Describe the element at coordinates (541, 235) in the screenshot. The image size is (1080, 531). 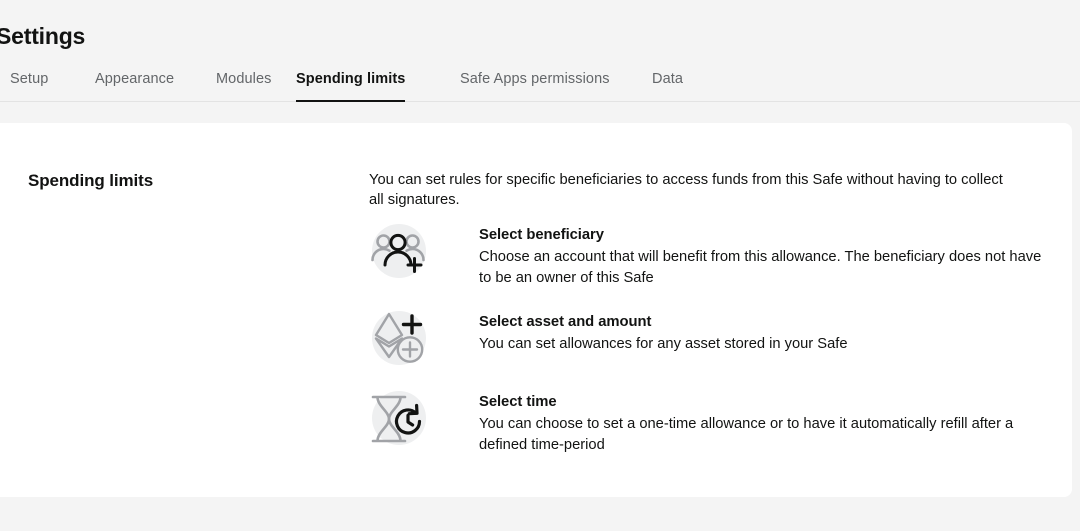
I see `feature-title: Select beneficiary` at that location.